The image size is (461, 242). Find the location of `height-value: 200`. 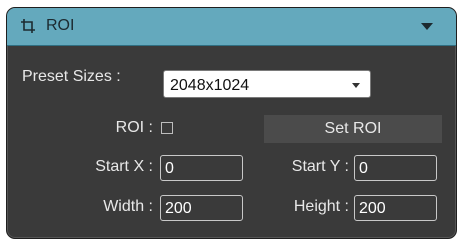

height-value: 200 is located at coordinates (372, 208).